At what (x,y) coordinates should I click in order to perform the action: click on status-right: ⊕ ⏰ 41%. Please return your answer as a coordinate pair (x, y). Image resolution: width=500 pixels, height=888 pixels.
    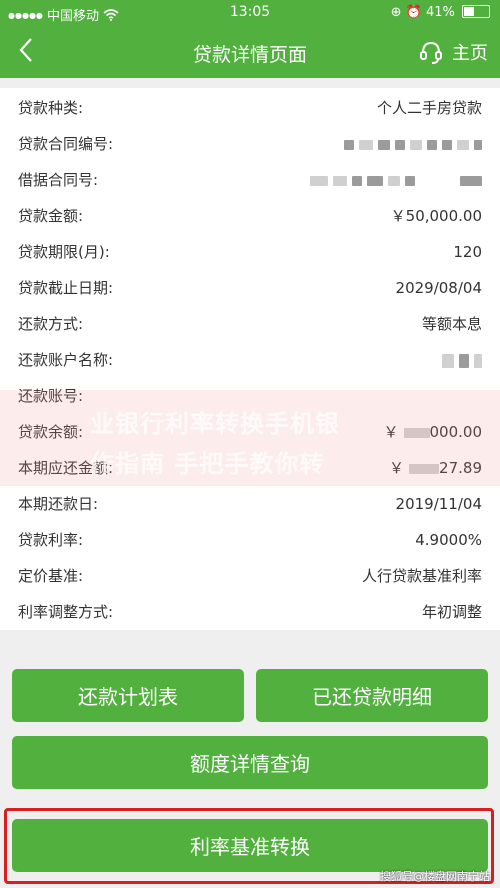
    Looking at the image, I should click on (440, 12).